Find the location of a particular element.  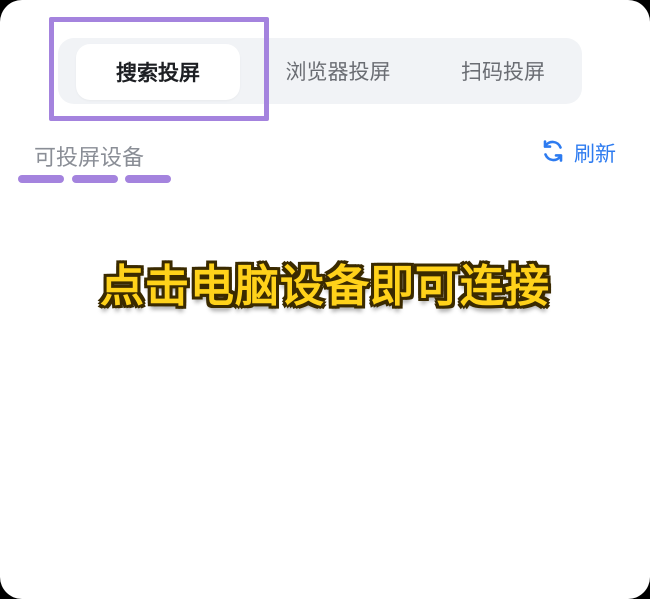

tab-browser-cast-label: 浏览器投屏 is located at coordinates (338, 72).